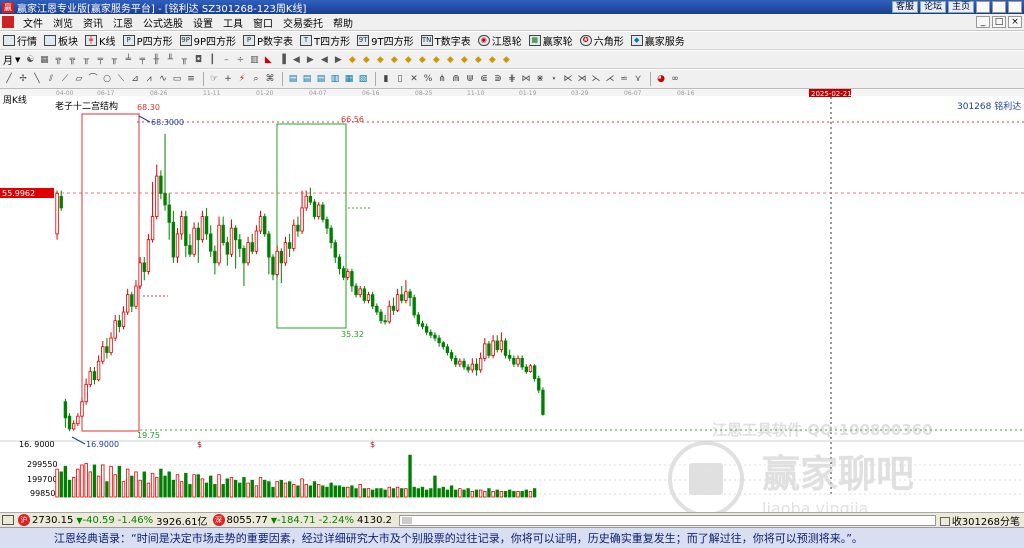  Describe the element at coordinates (445, 40) in the screenshot. I see `t-number-table-button: TN T数字表` at that location.